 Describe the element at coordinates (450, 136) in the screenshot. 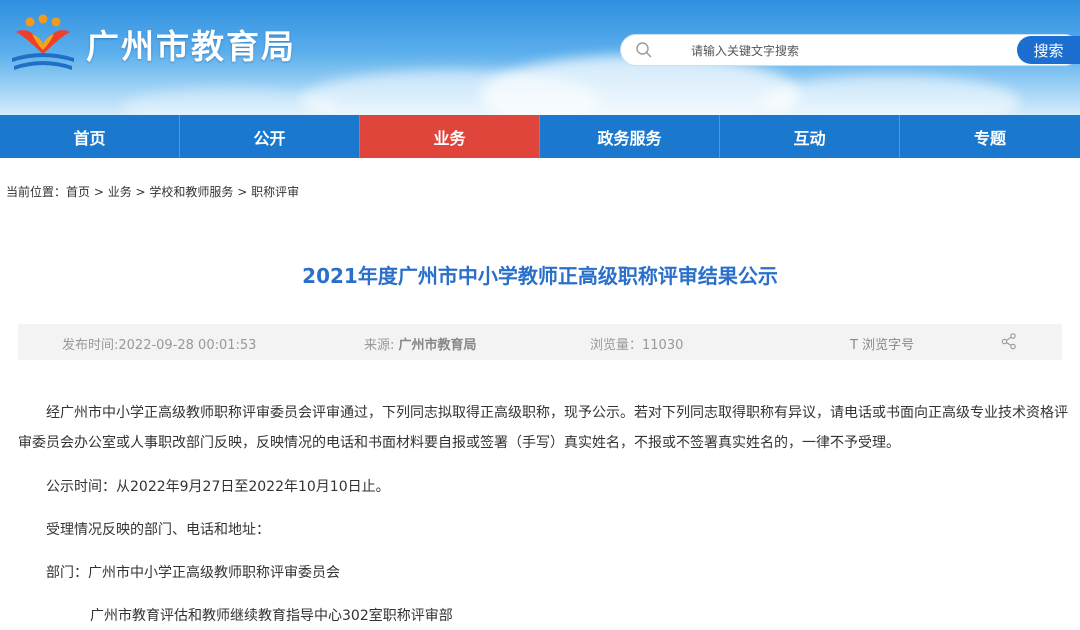

I see `nav-item-business: 业务` at that location.